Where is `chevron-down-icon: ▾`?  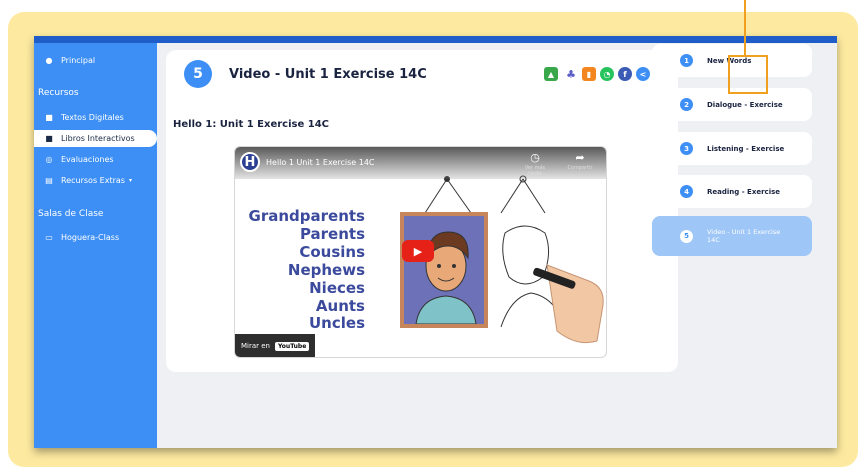 chevron-down-icon: ▾ is located at coordinates (130, 180).